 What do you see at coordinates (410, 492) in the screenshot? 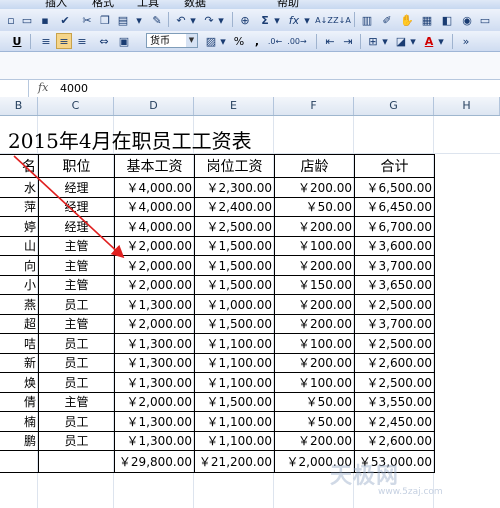
I see `watermark-url: www.5zaj.com` at bounding box center [410, 492].